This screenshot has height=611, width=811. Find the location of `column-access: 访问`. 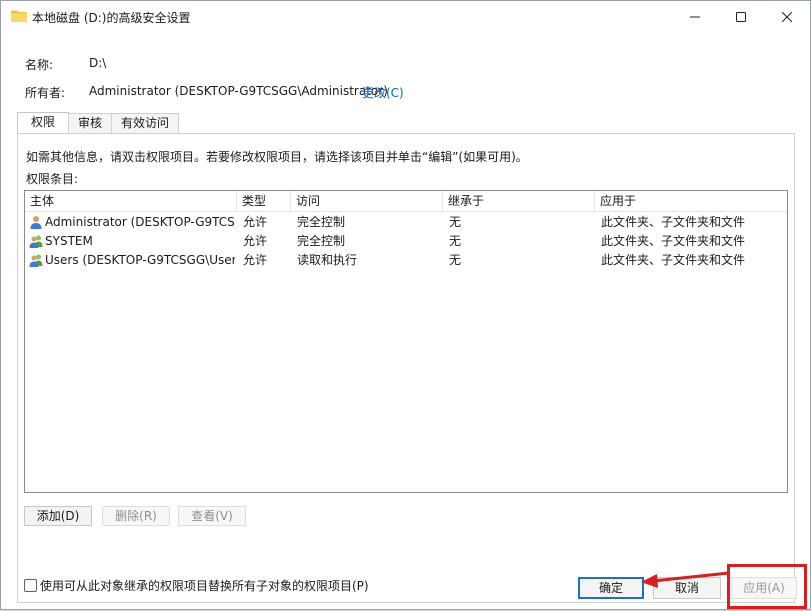

column-access: 访问 is located at coordinates (367, 201).